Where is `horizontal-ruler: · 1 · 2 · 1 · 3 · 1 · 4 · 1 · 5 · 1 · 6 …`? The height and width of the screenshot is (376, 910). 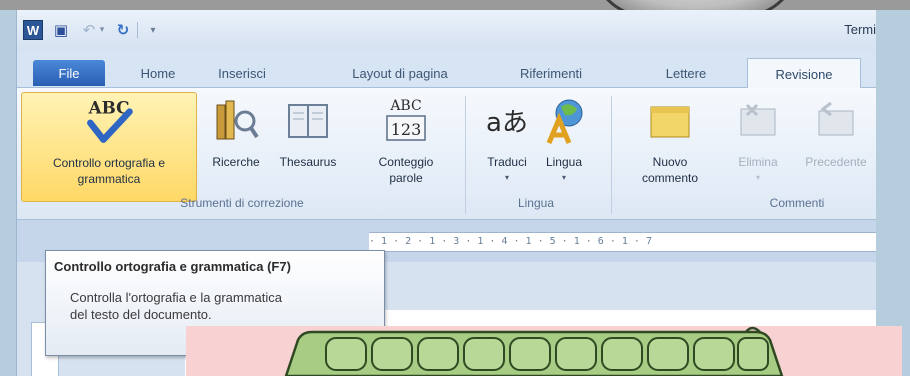
horizontal-ruler: · 1 · 2 · 1 · 3 · 1 · 4 · 1 · 5 · 1 · 6 … is located at coordinates (622, 242).